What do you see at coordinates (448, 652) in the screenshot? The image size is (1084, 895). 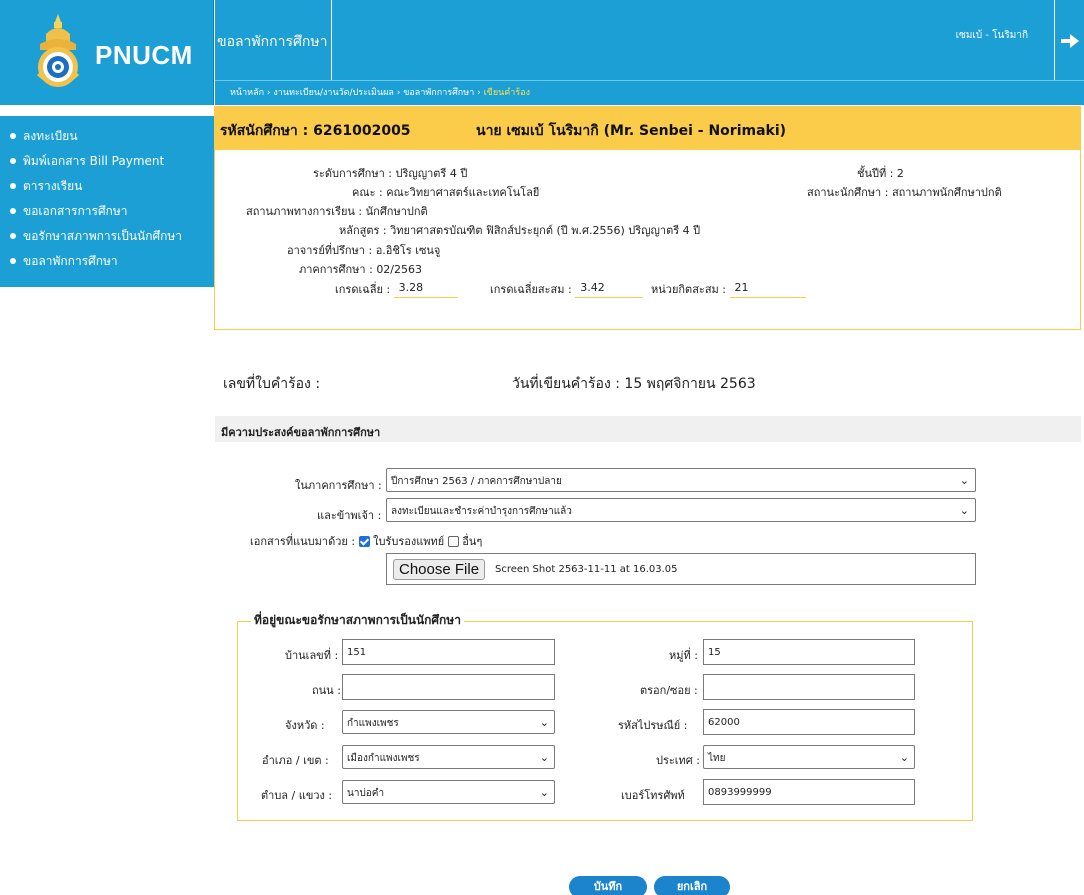 I see `house-no-input: 151` at bounding box center [448, 652].